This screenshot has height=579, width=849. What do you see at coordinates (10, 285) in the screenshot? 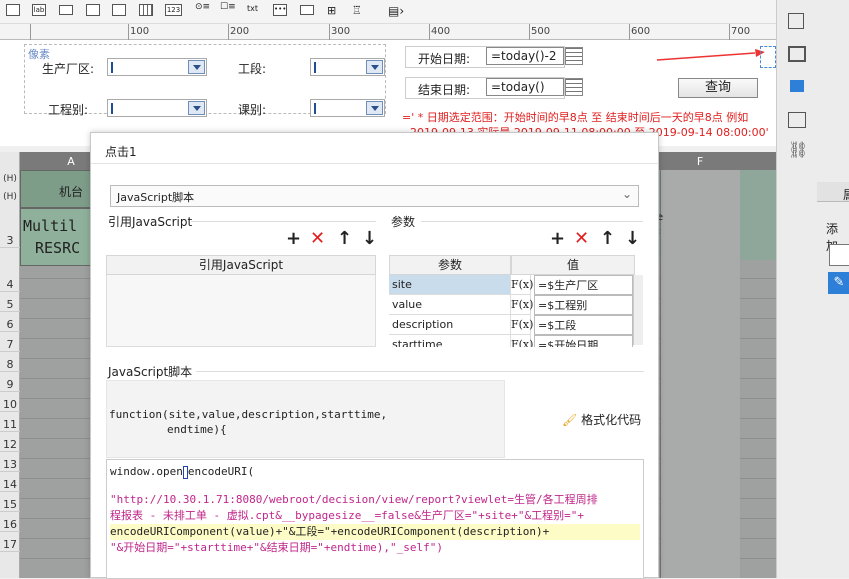
I see `row-header: 4` at bounding box center [10, 285].